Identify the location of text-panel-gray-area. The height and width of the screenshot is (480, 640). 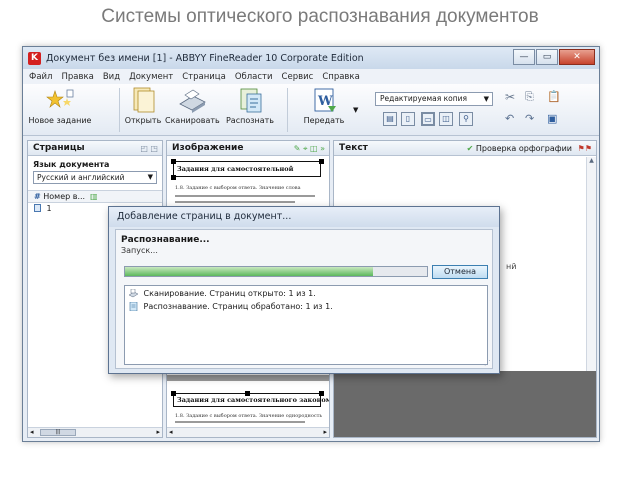
(465, 404).